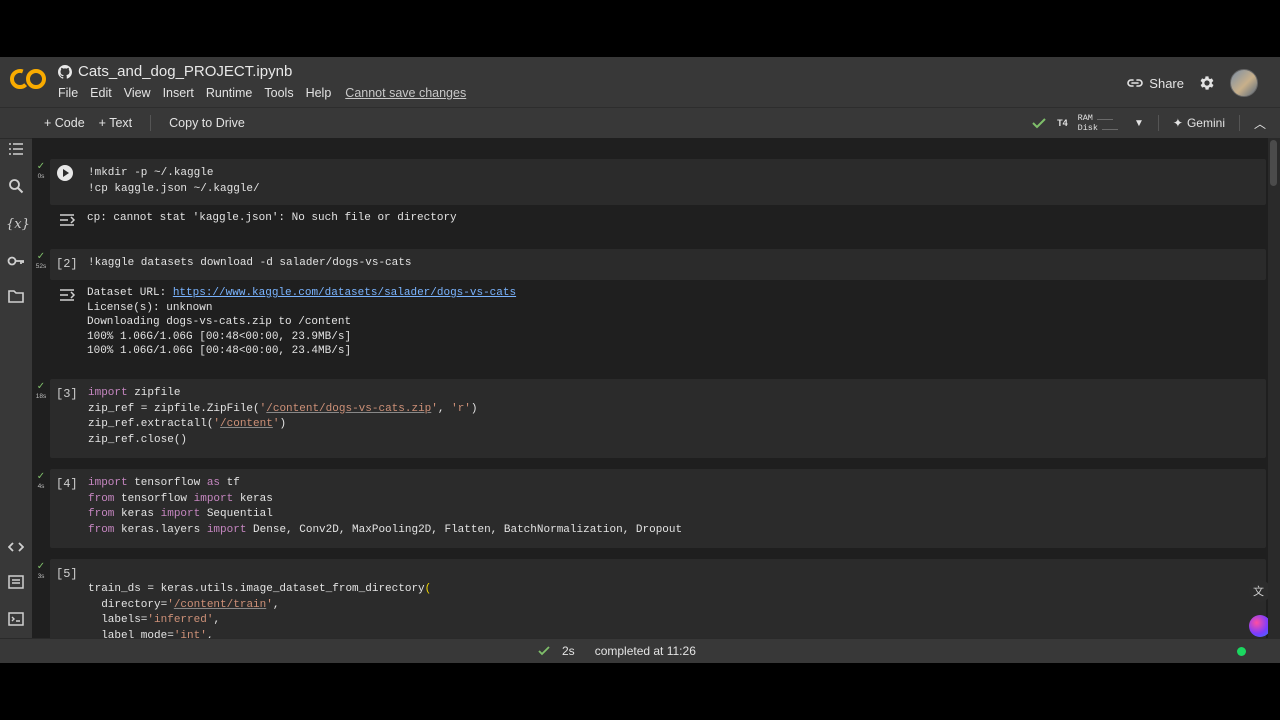  I want to click on chevron-down-icon: ▼, so click(1139, 123).